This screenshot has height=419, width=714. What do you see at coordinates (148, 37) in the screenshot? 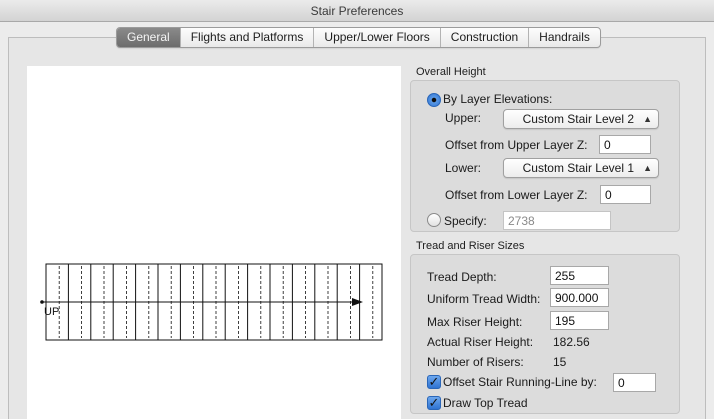
I see `tab-general: General` at bounding box center [148, 37].